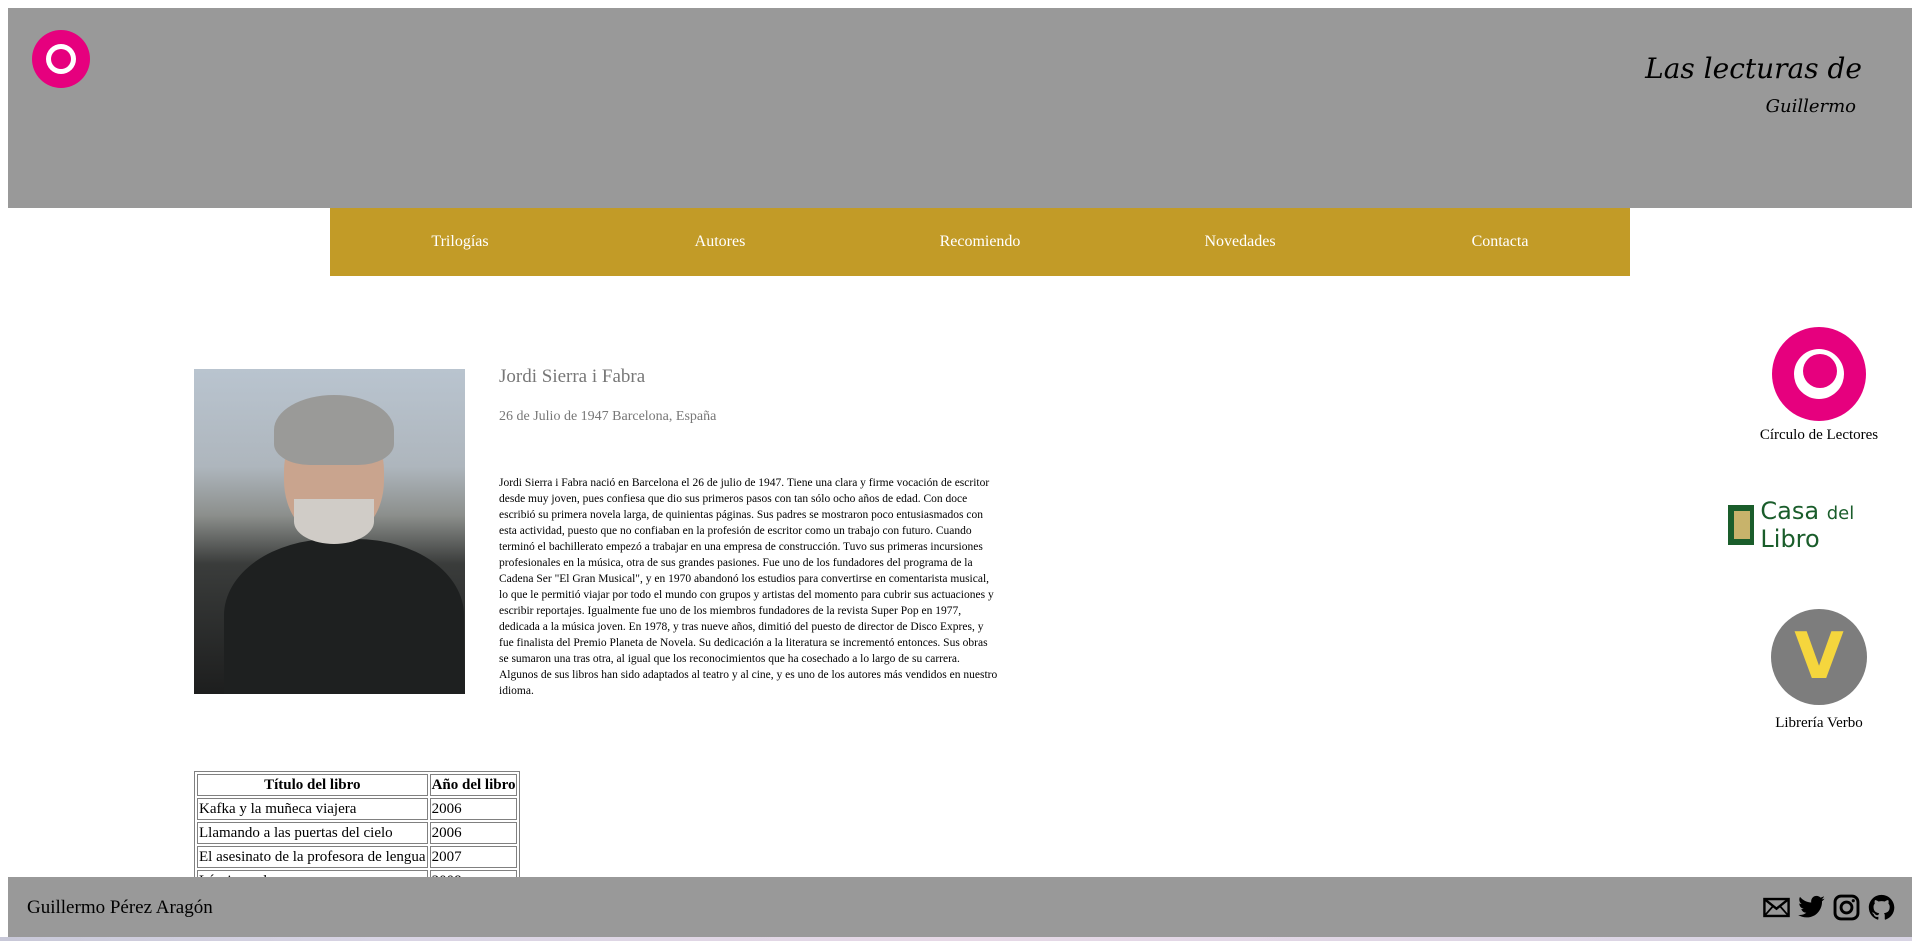  Describe the element at coordinates (1500, 242) in the screenshot. I see `nav-item-contacta: Contacta` at that location.